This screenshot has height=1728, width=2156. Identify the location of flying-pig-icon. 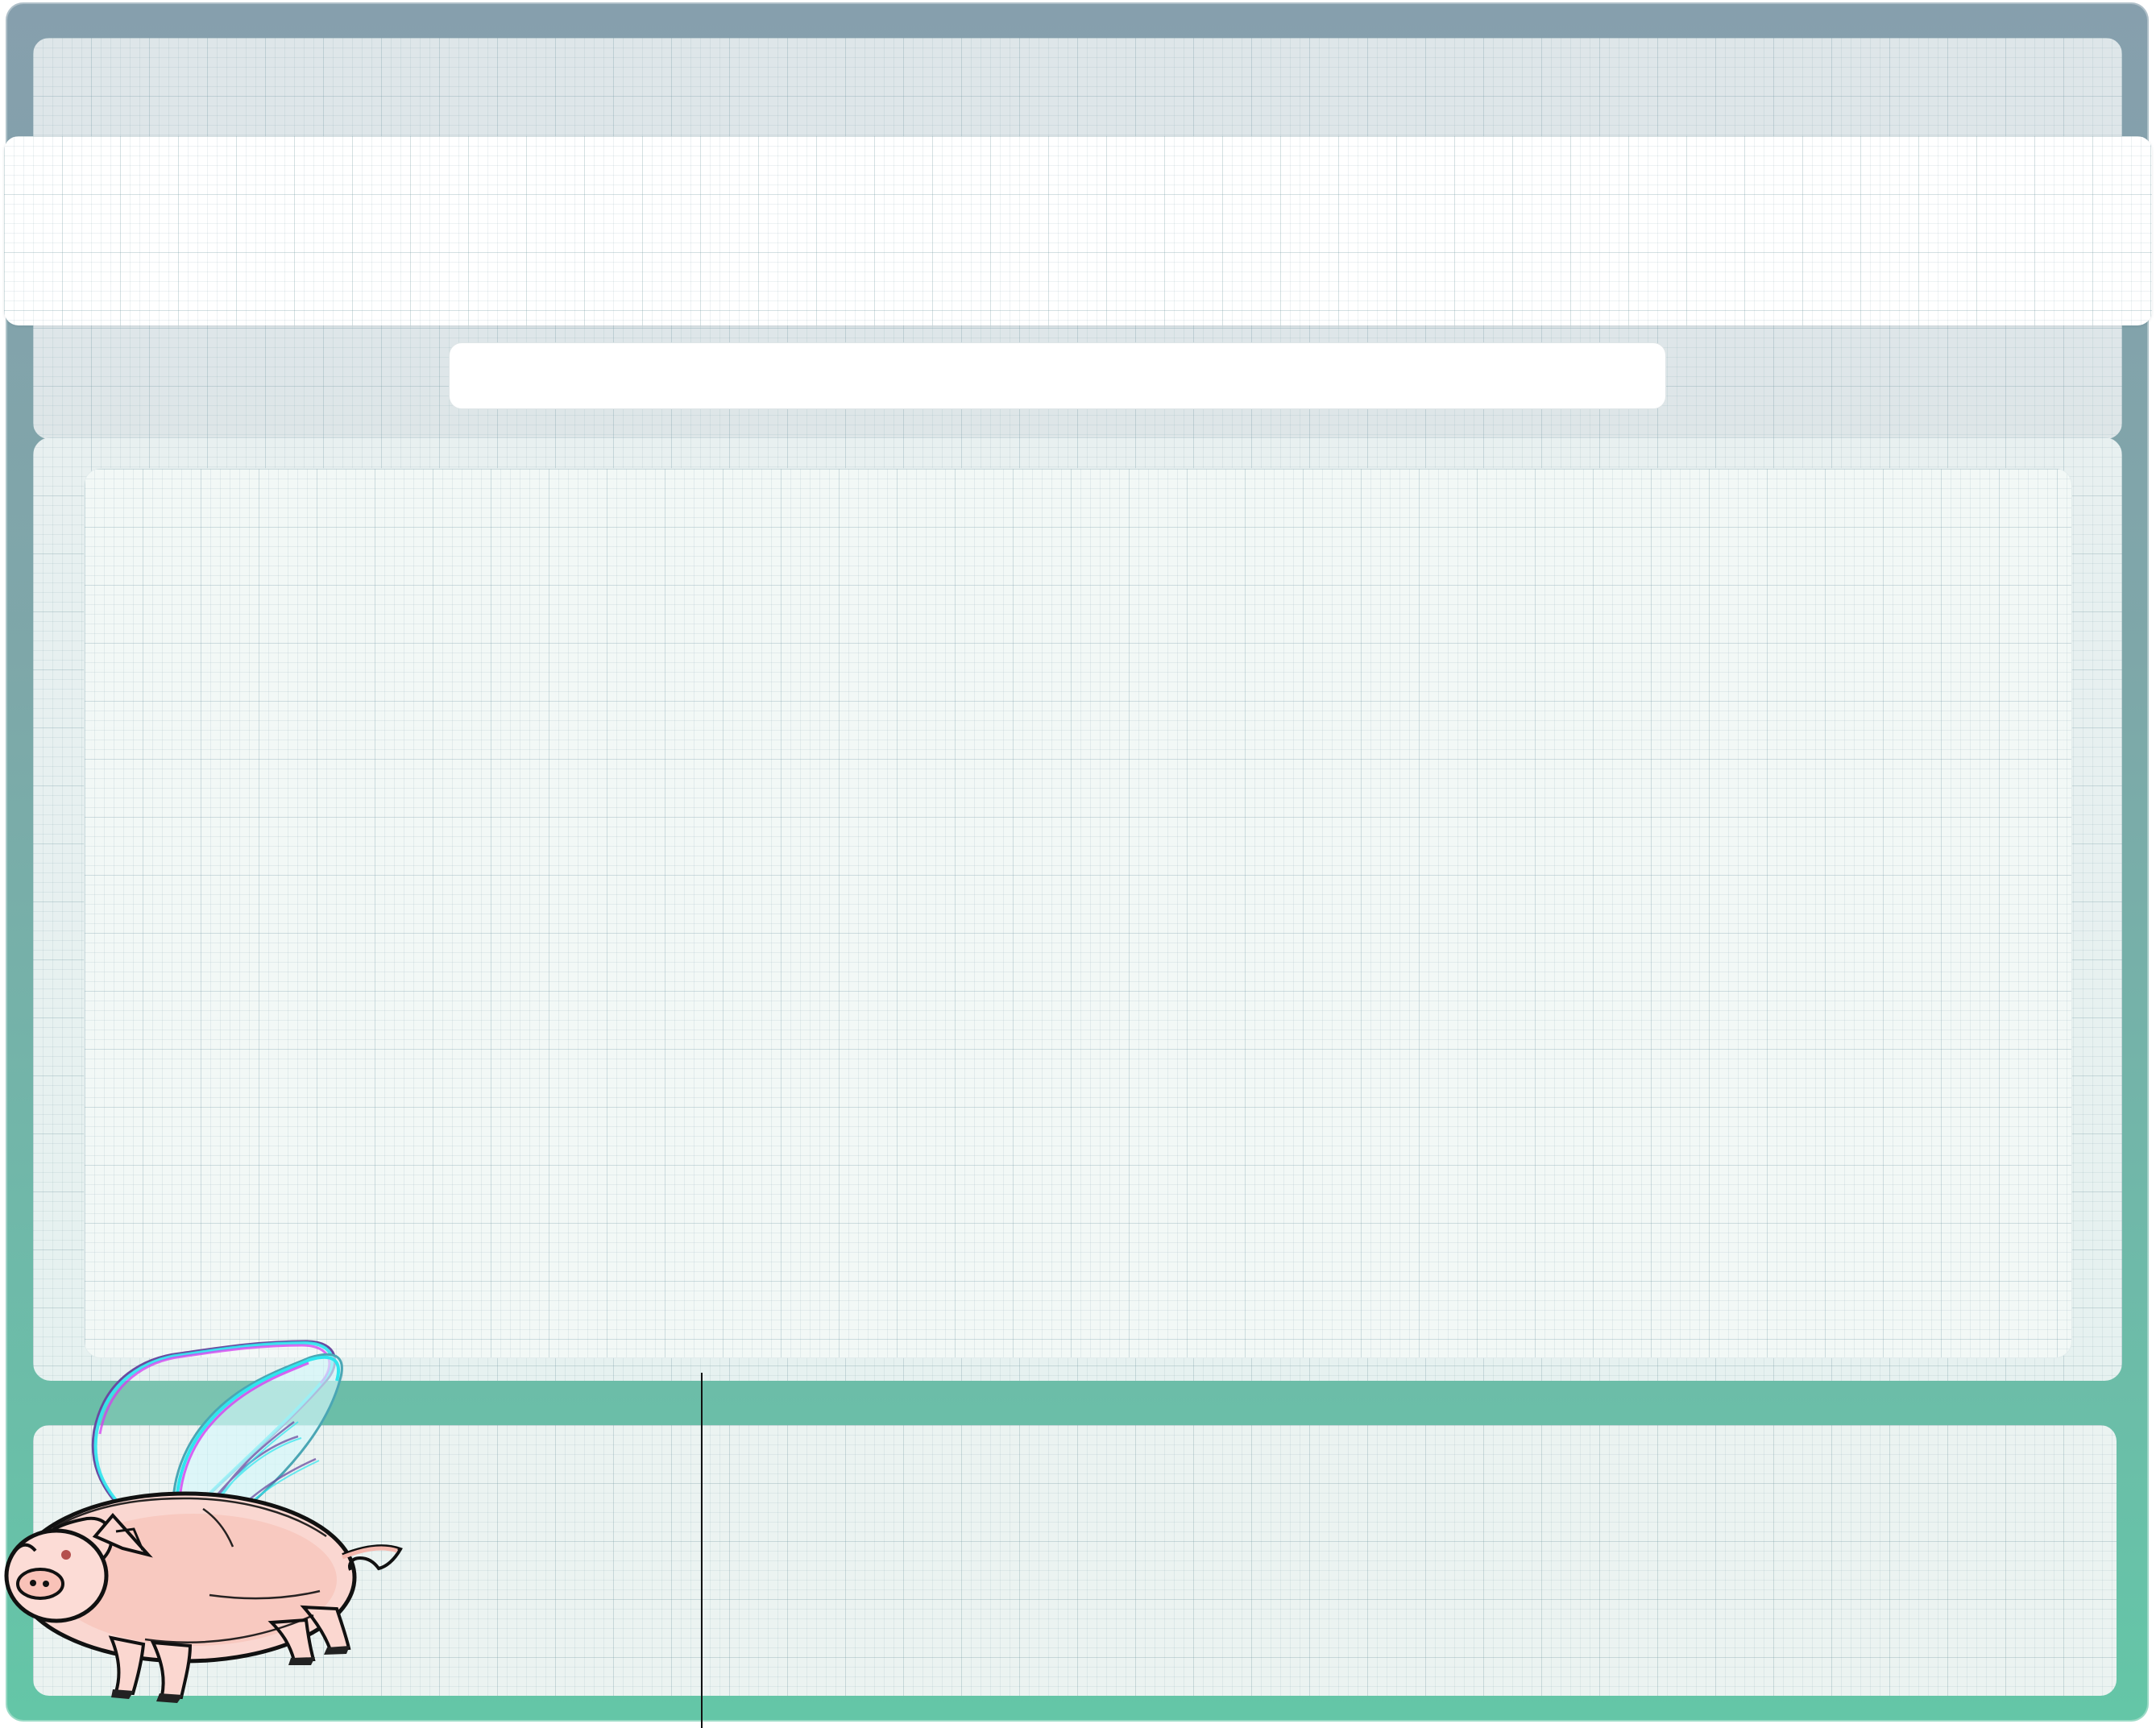
(209, 1503).